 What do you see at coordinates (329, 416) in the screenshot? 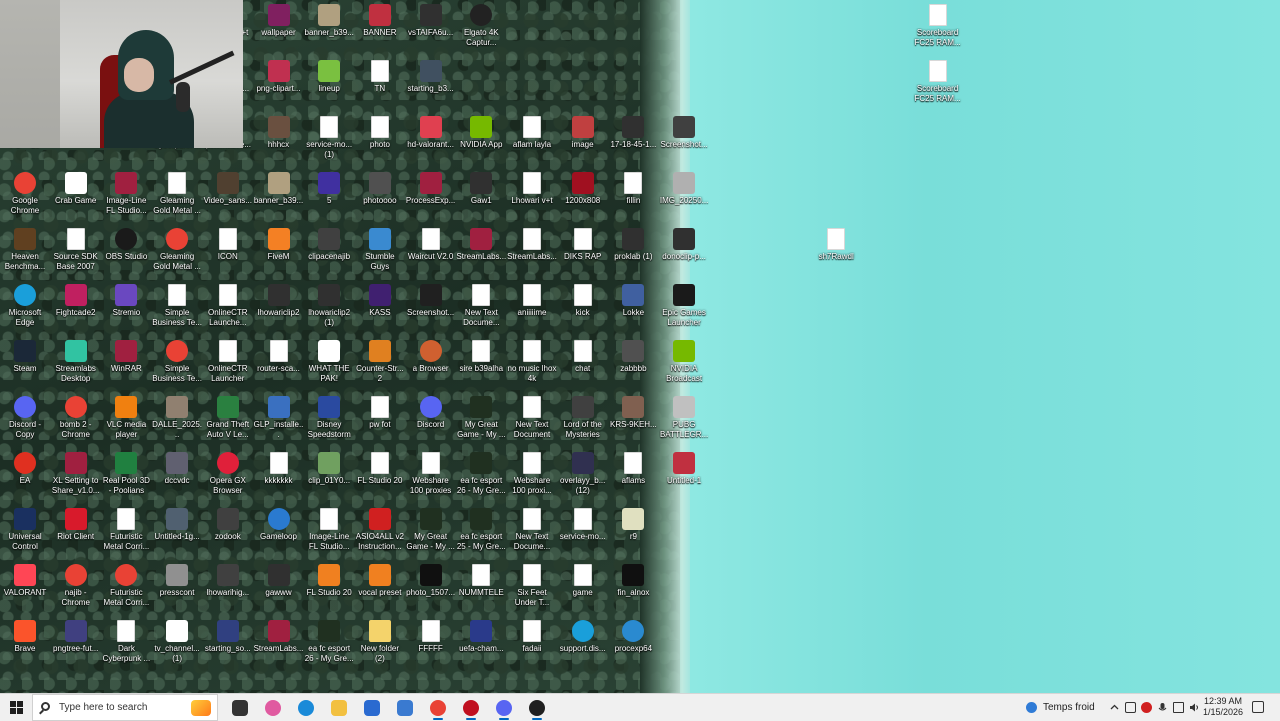
I see `desktop-icon: Disney Speedstorm` at bounding box center [329, 416].